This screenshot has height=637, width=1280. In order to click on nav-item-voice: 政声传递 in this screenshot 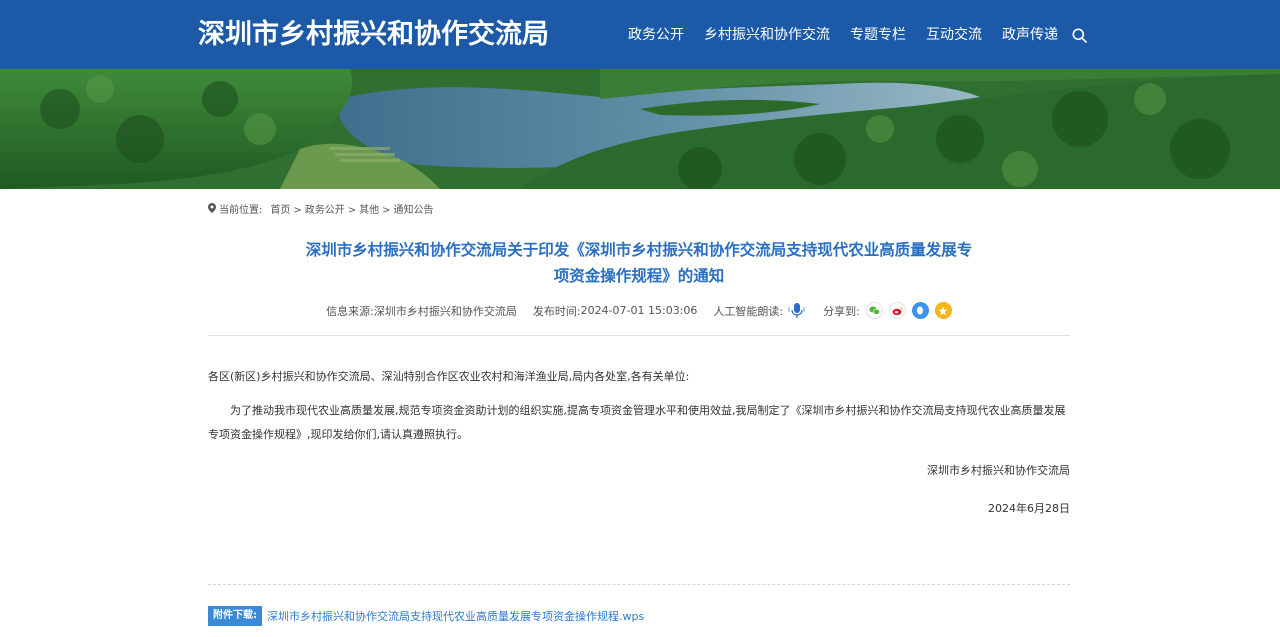, I will do `click(1030, 35)`.